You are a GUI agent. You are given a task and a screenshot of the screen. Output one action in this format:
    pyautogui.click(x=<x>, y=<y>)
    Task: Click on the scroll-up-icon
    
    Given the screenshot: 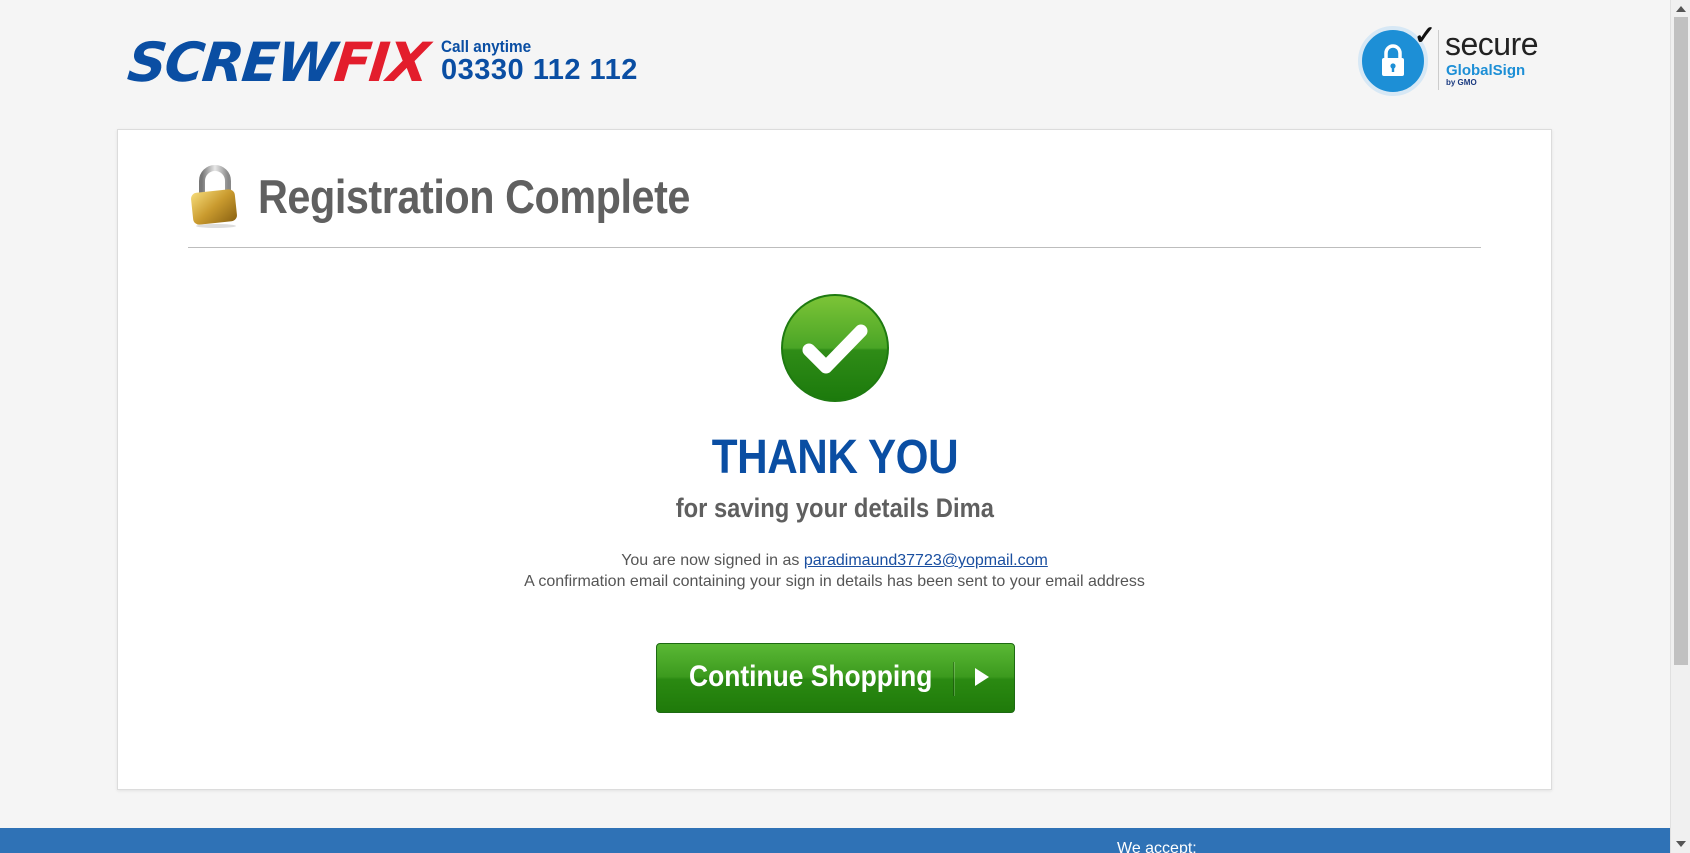 What is the action you would take?
    pyautogui.click(x=1681, y=9)
    